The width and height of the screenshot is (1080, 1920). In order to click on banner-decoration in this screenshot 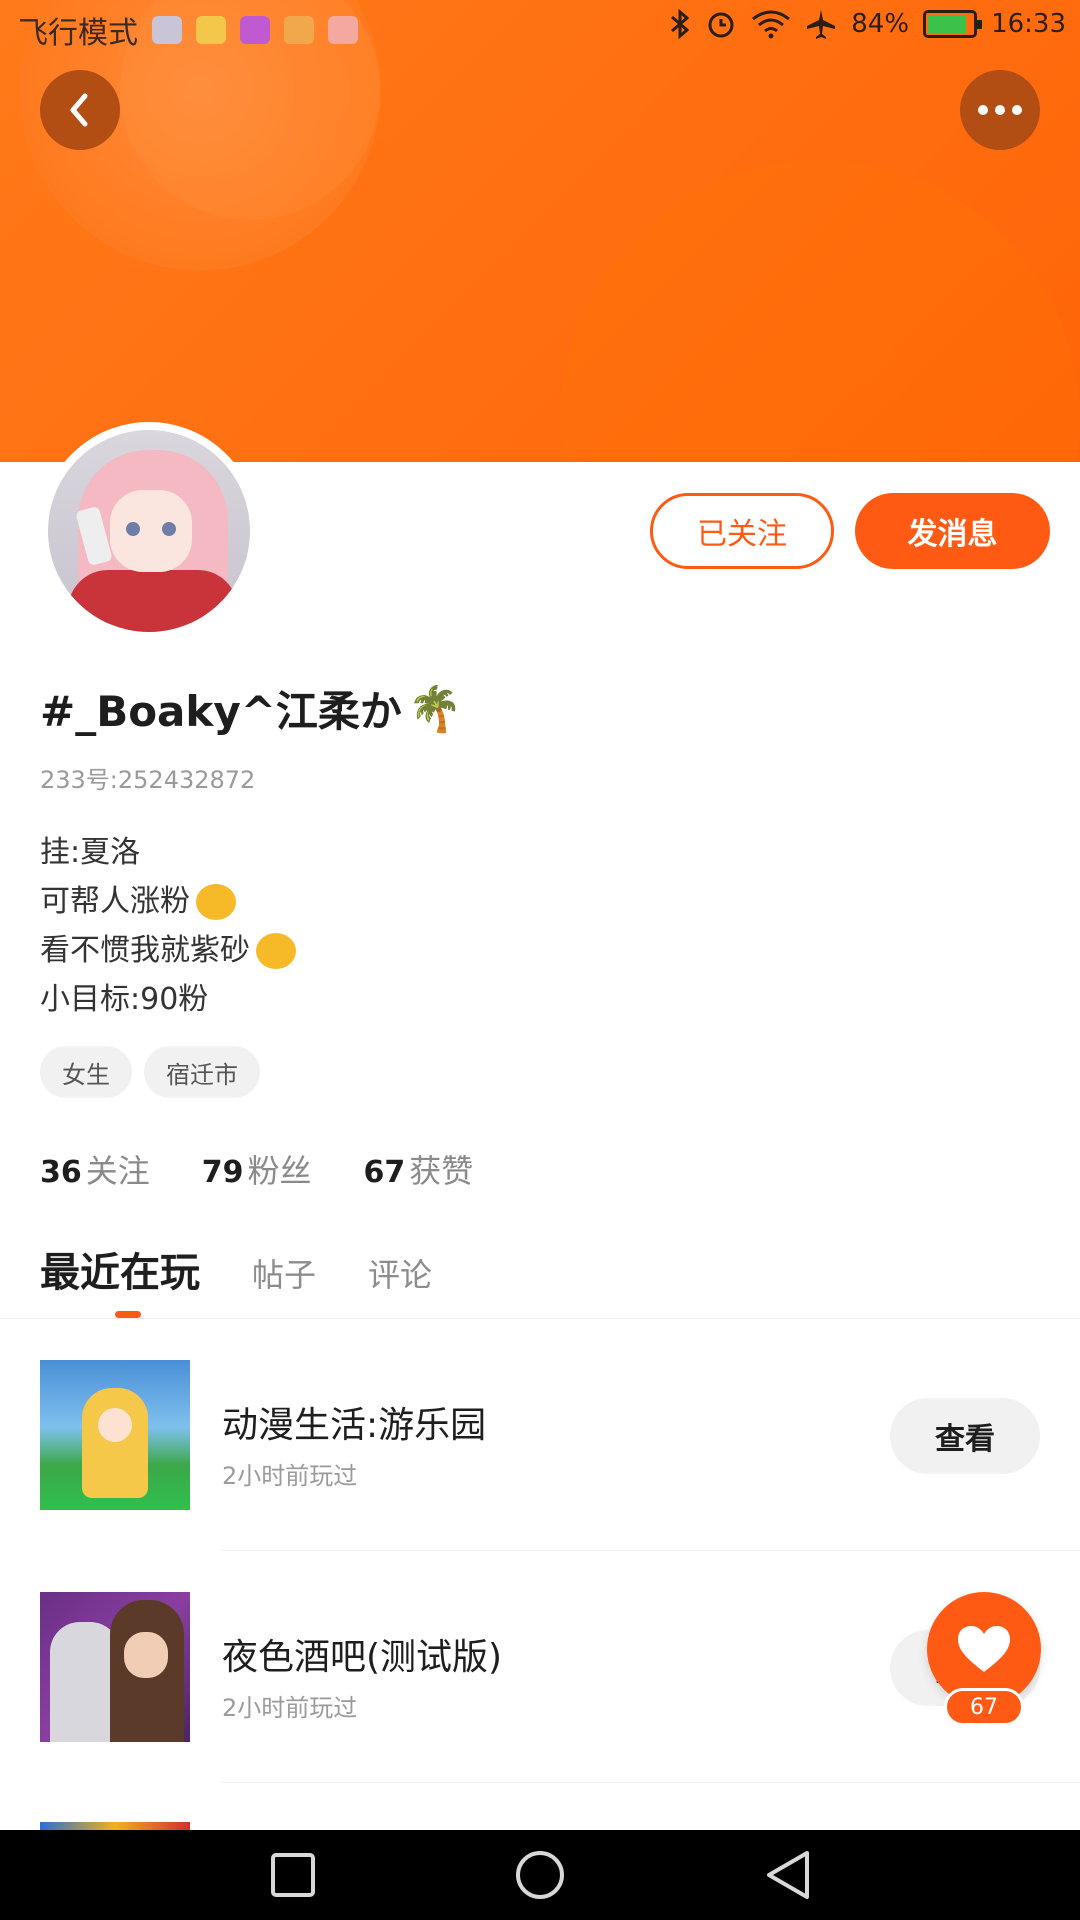, I will do `click(820, 311)`.